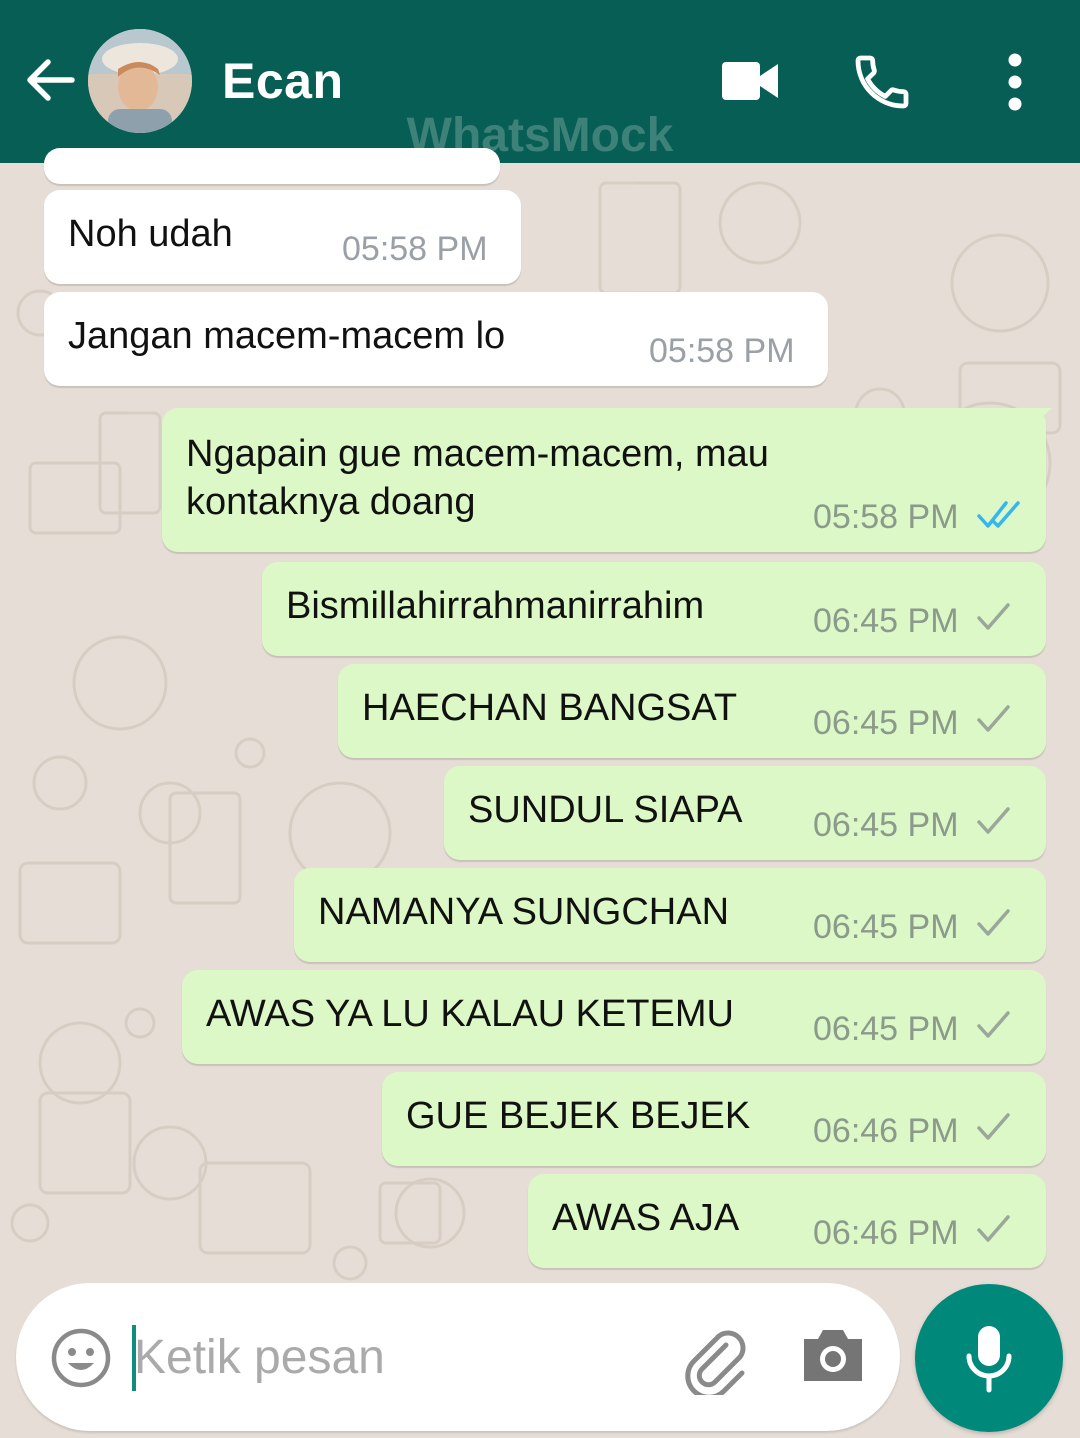 This screenshot has height=1438, width=1080. I want to click on message-text: Jangan macem-macem lo, so click(287, 336).